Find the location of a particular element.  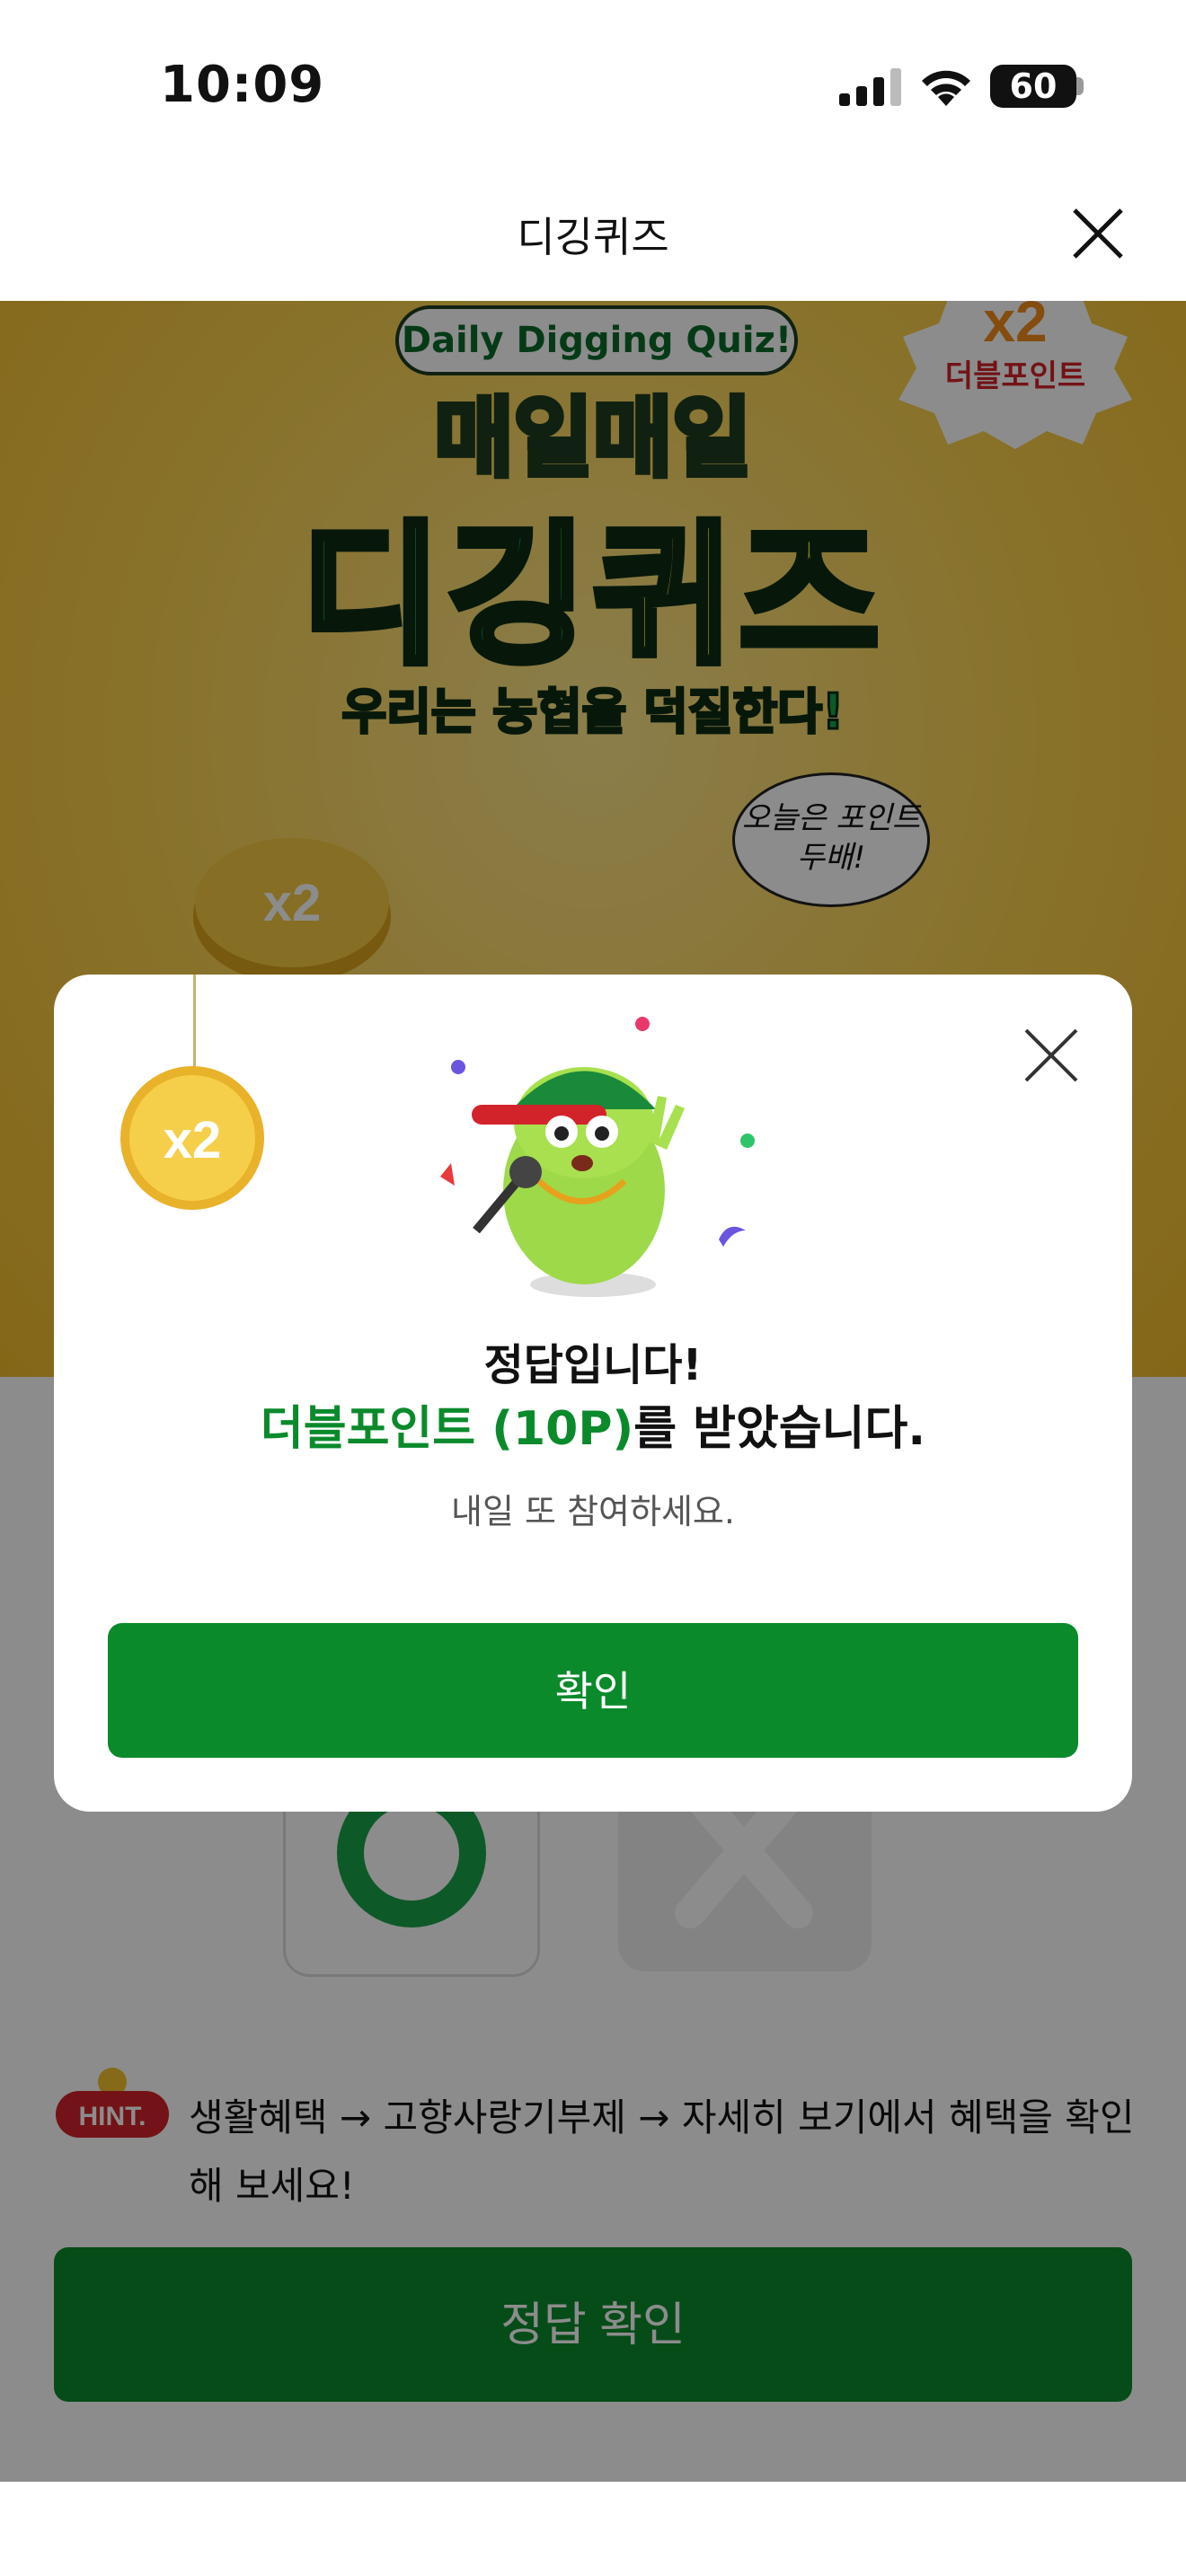

coin-string is located at coordinates (194, 1022).